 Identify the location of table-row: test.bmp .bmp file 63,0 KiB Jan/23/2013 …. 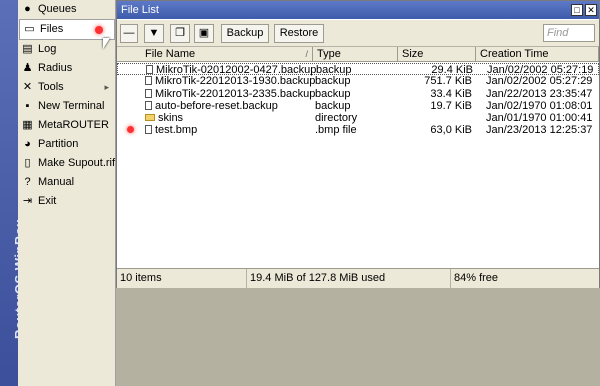
(358, 130).